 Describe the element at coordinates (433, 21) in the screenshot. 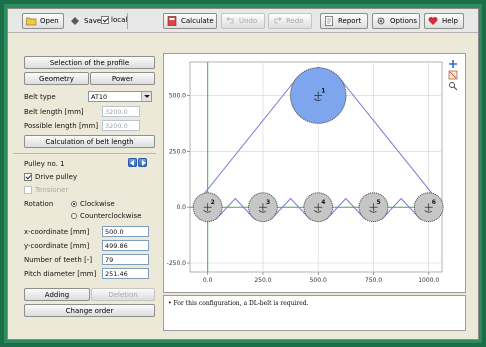

I see `help-icon` at that location.